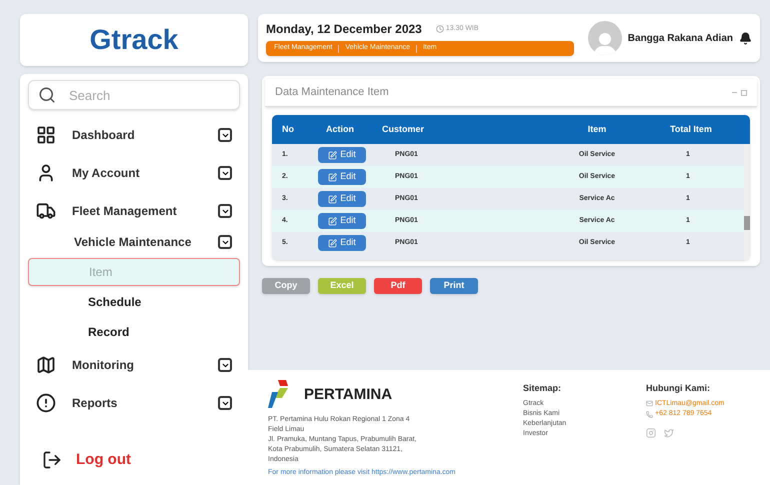 The width and height of the screenshot is (770, 485). I want to click on panel-title: Data Maintenance Item, so click(332, 92).